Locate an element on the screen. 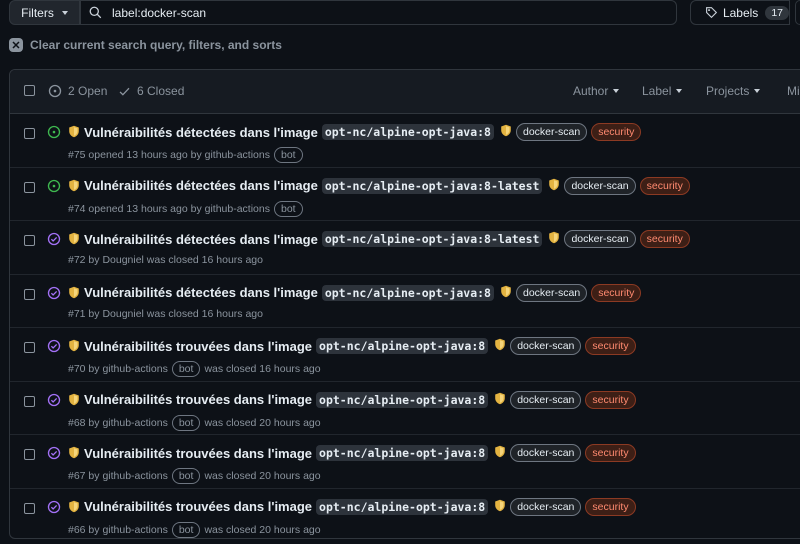  label-filter-label: Label is located at coordinates (657, 91).